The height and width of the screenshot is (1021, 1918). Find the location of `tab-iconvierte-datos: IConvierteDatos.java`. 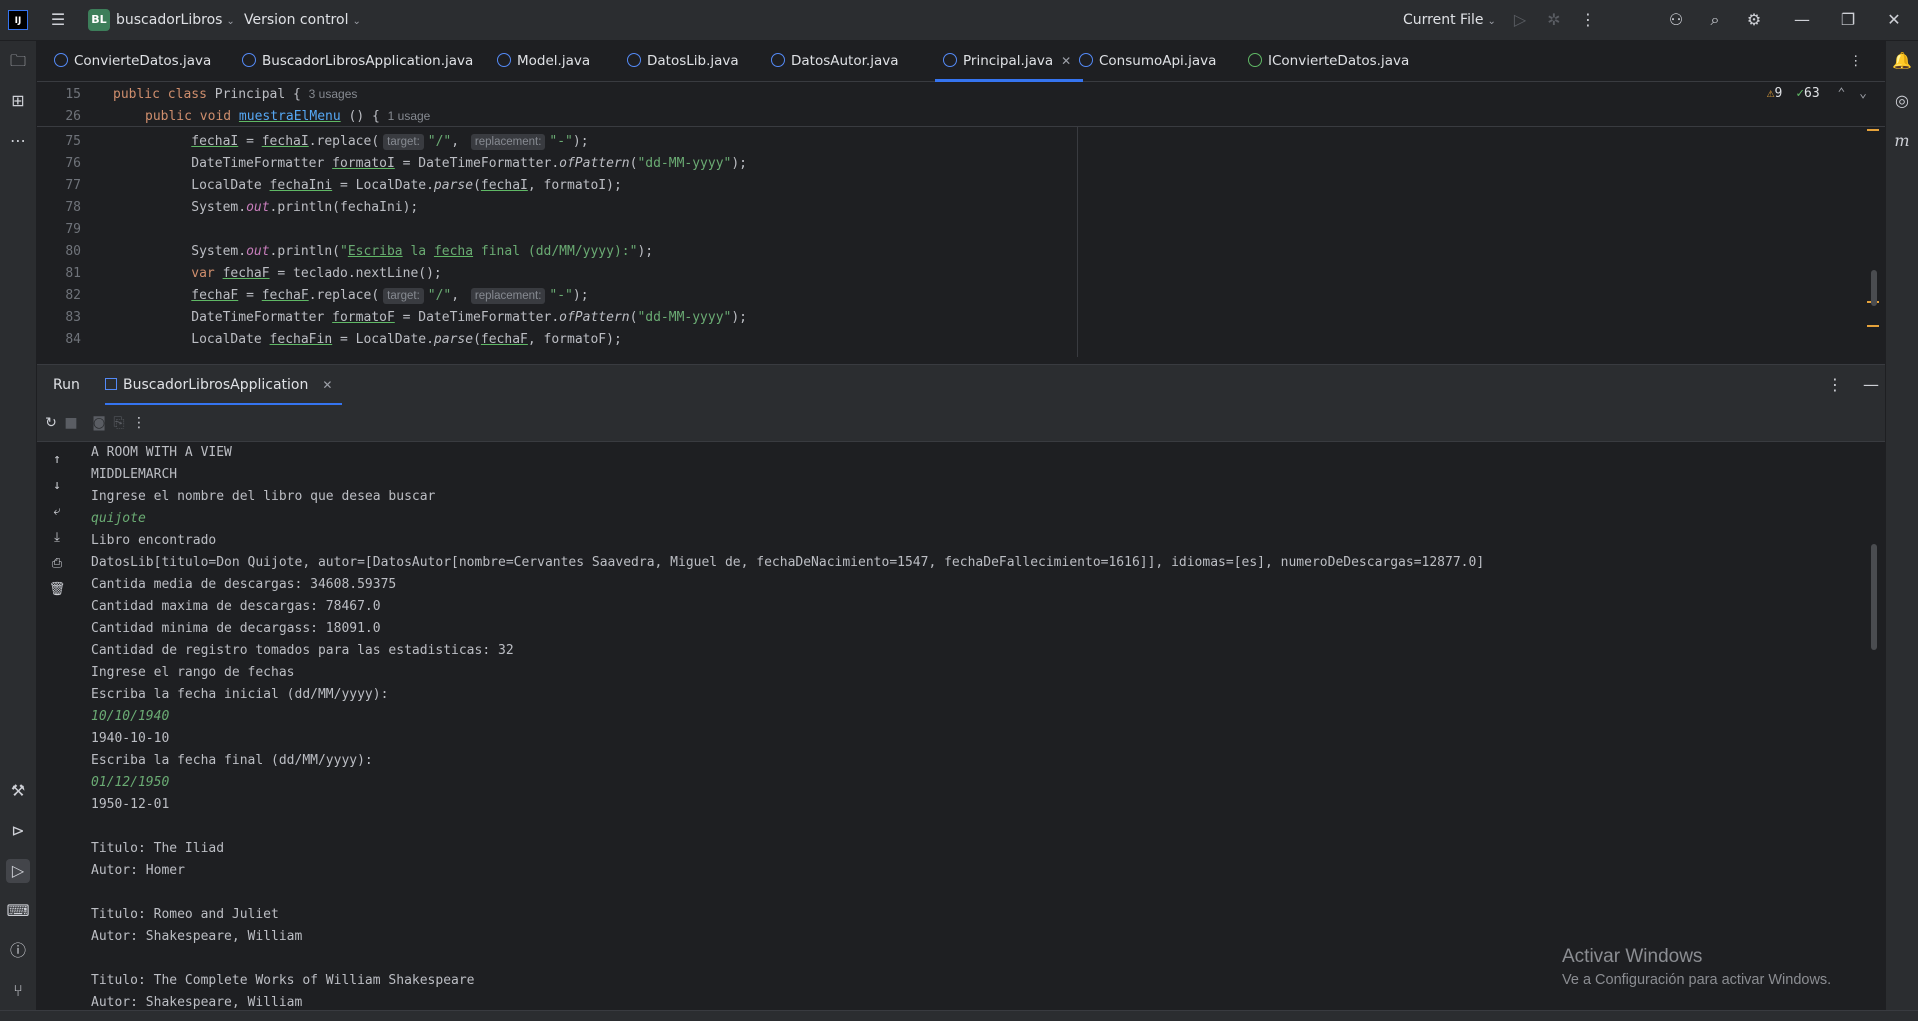

tab-iconvierte-datos: IConvierteDatos.java is located at coordinates (1328, 61).